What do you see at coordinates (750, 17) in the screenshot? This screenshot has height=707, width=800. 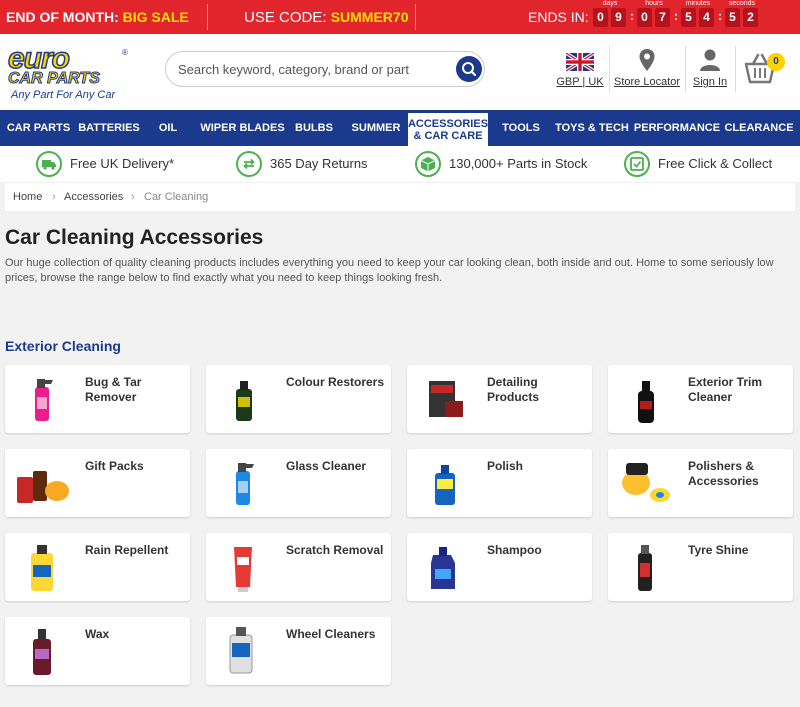 I see `timer-digit: 2` at bounding box center [750, 17].